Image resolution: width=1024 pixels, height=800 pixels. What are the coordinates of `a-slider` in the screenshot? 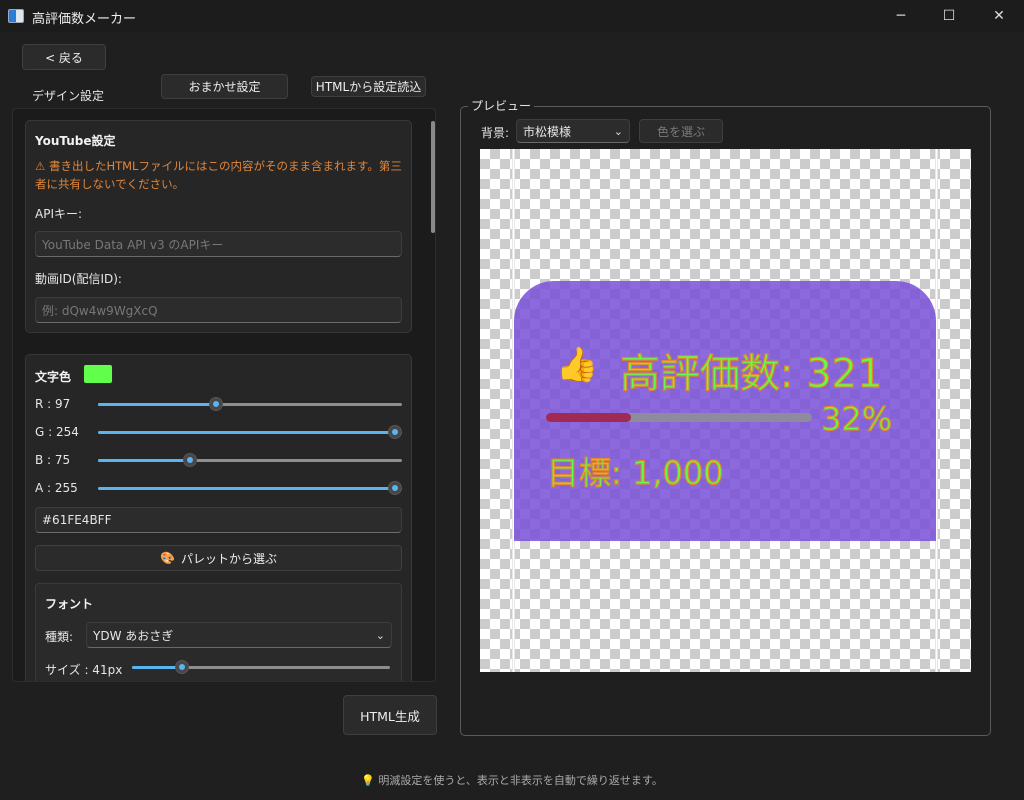 It's located at (250, 488).